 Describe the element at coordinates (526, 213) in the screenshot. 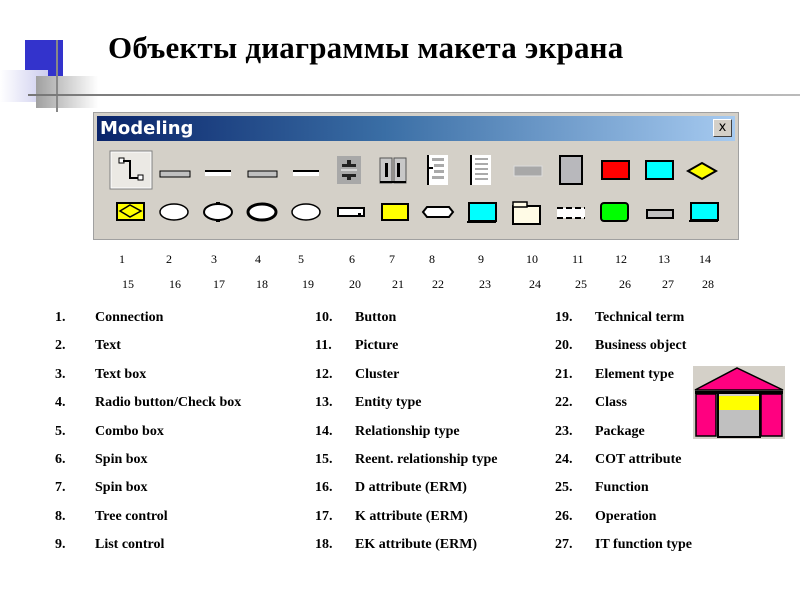

I see `cot-attribute-icon` at that location.